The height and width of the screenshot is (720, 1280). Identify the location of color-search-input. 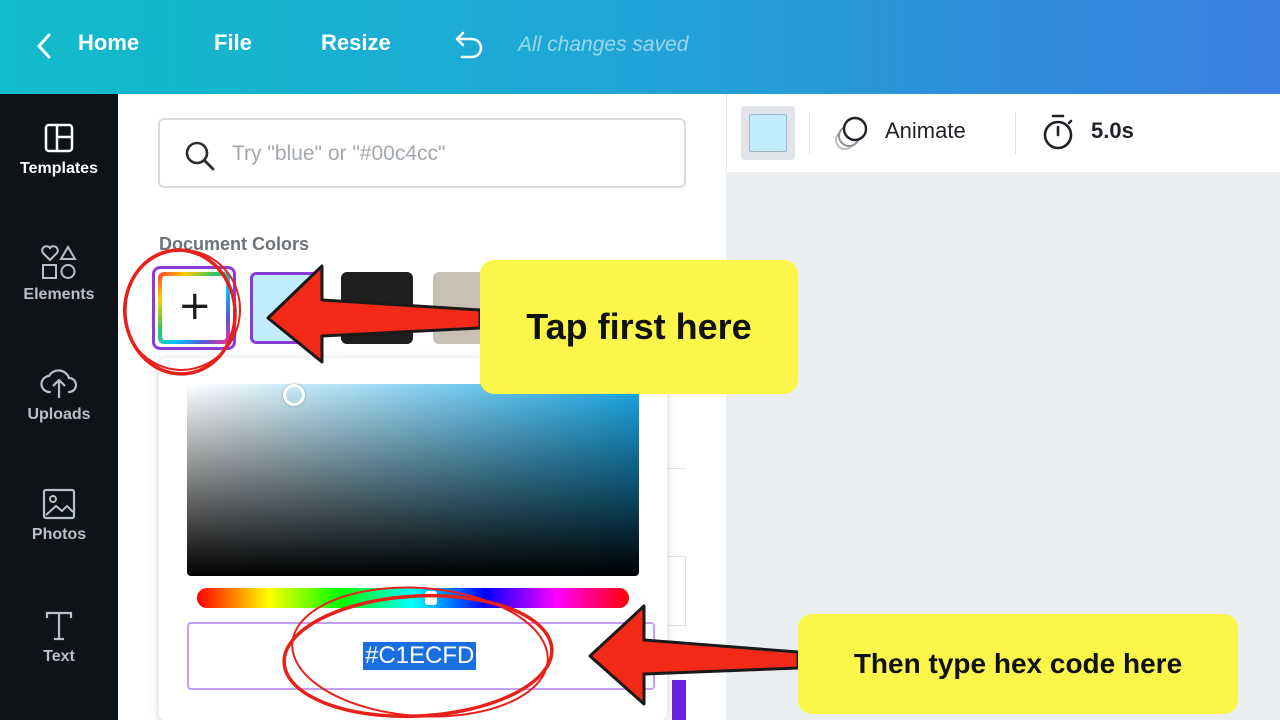
(447, 154).